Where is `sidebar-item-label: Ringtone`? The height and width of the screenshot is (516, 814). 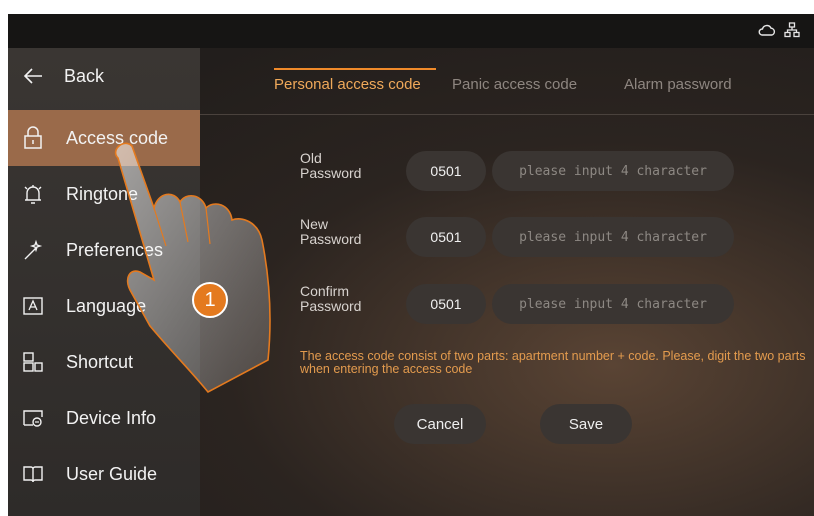
sidebar-item-label: Ringtone is located at coordinates (102, 193).